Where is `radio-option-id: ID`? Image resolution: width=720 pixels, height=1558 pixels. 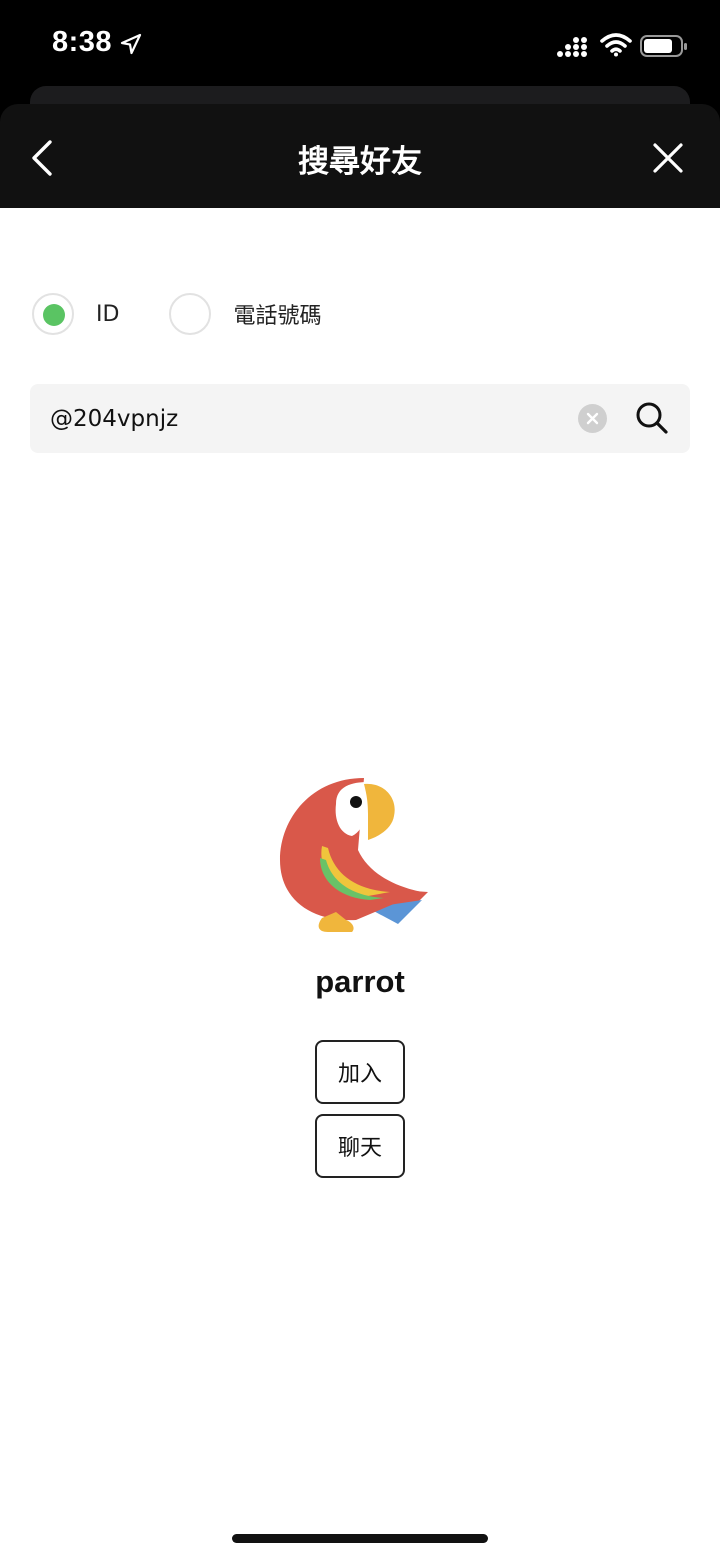
radio-option-id: ID is located at coordinates (75, 314).